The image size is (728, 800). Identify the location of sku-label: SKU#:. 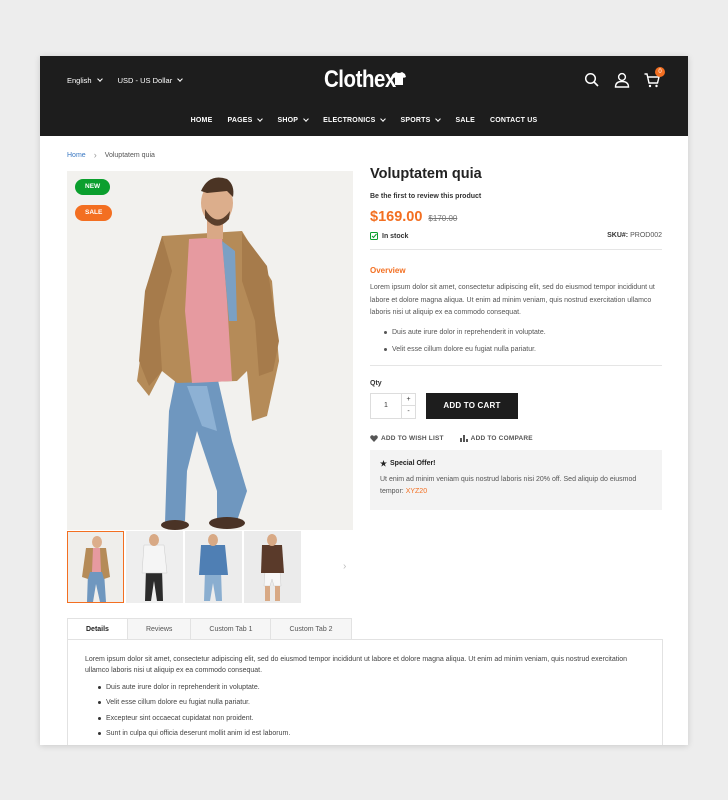
(618, 235).